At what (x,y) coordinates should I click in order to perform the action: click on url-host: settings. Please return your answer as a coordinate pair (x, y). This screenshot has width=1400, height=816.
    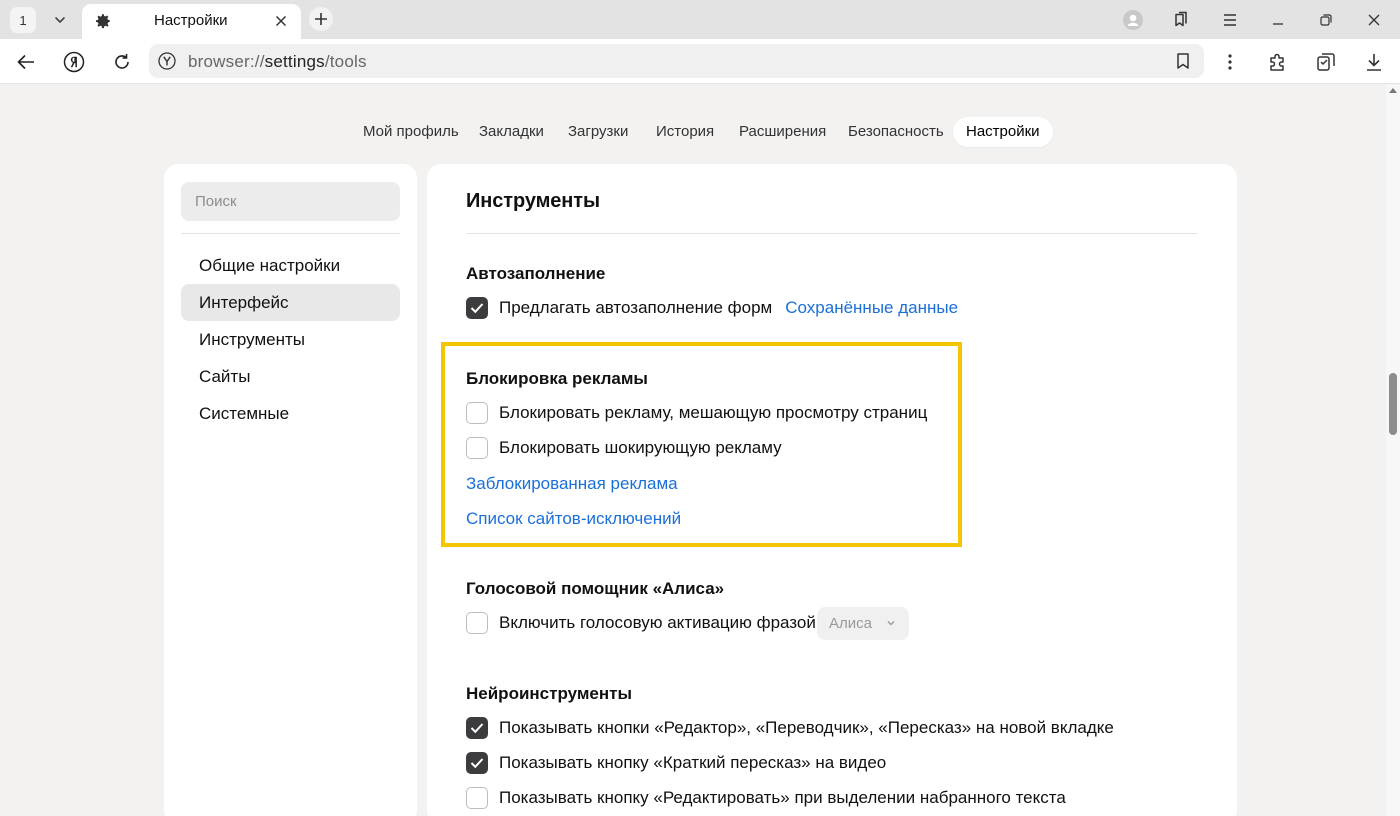
    Looking at the image, I should click on (294, 61).